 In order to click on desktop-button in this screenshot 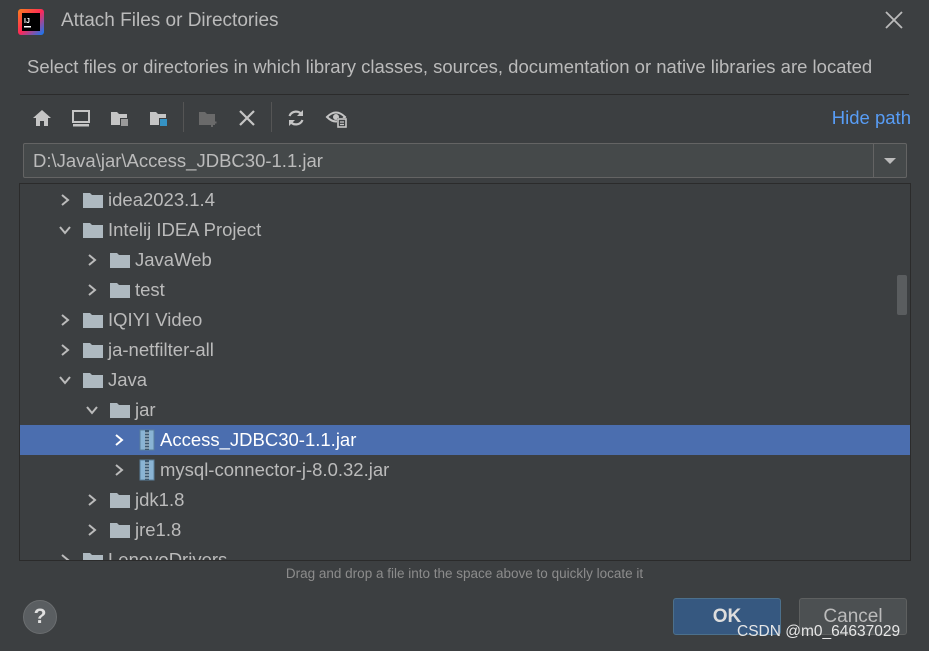, I will do `click(81, 118)`.